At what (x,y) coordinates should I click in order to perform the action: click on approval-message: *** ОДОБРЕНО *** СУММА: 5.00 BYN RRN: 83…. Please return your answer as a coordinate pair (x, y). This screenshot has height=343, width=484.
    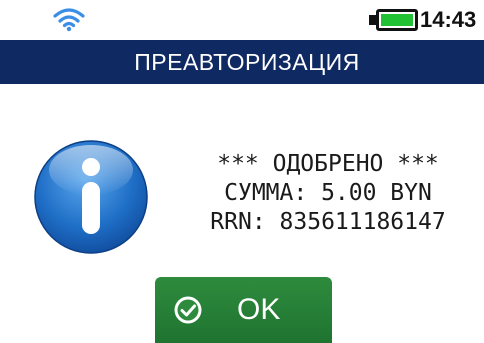
    Looking at the image, I should click on (328, 193).